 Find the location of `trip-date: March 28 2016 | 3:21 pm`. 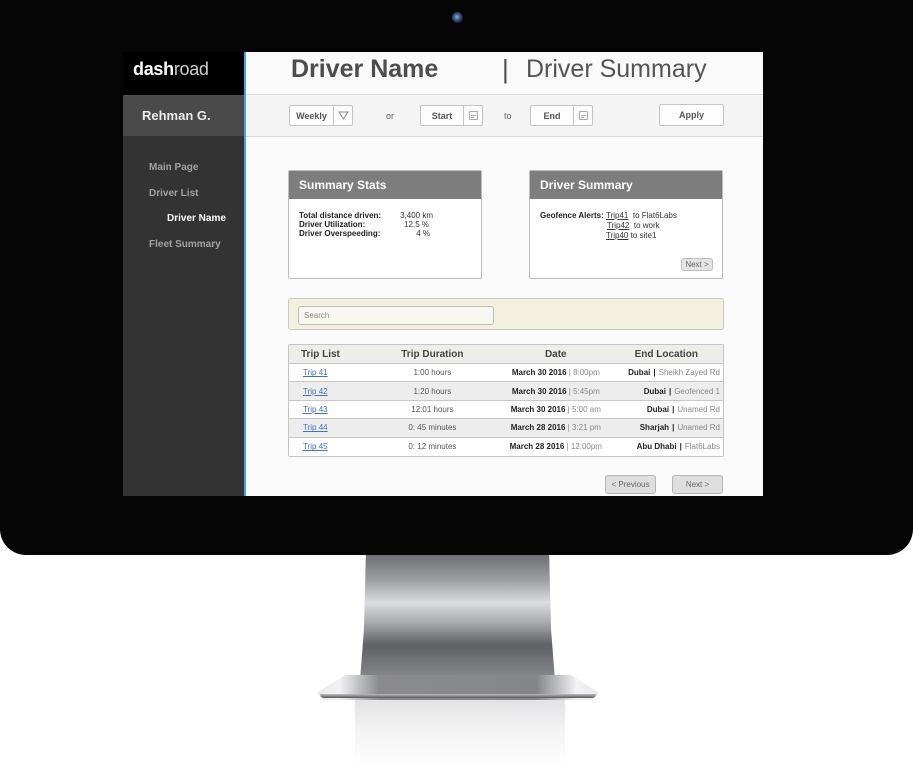

trip-date: March 28 2016 | 3:21 pm is located at coordinates (555, 428).